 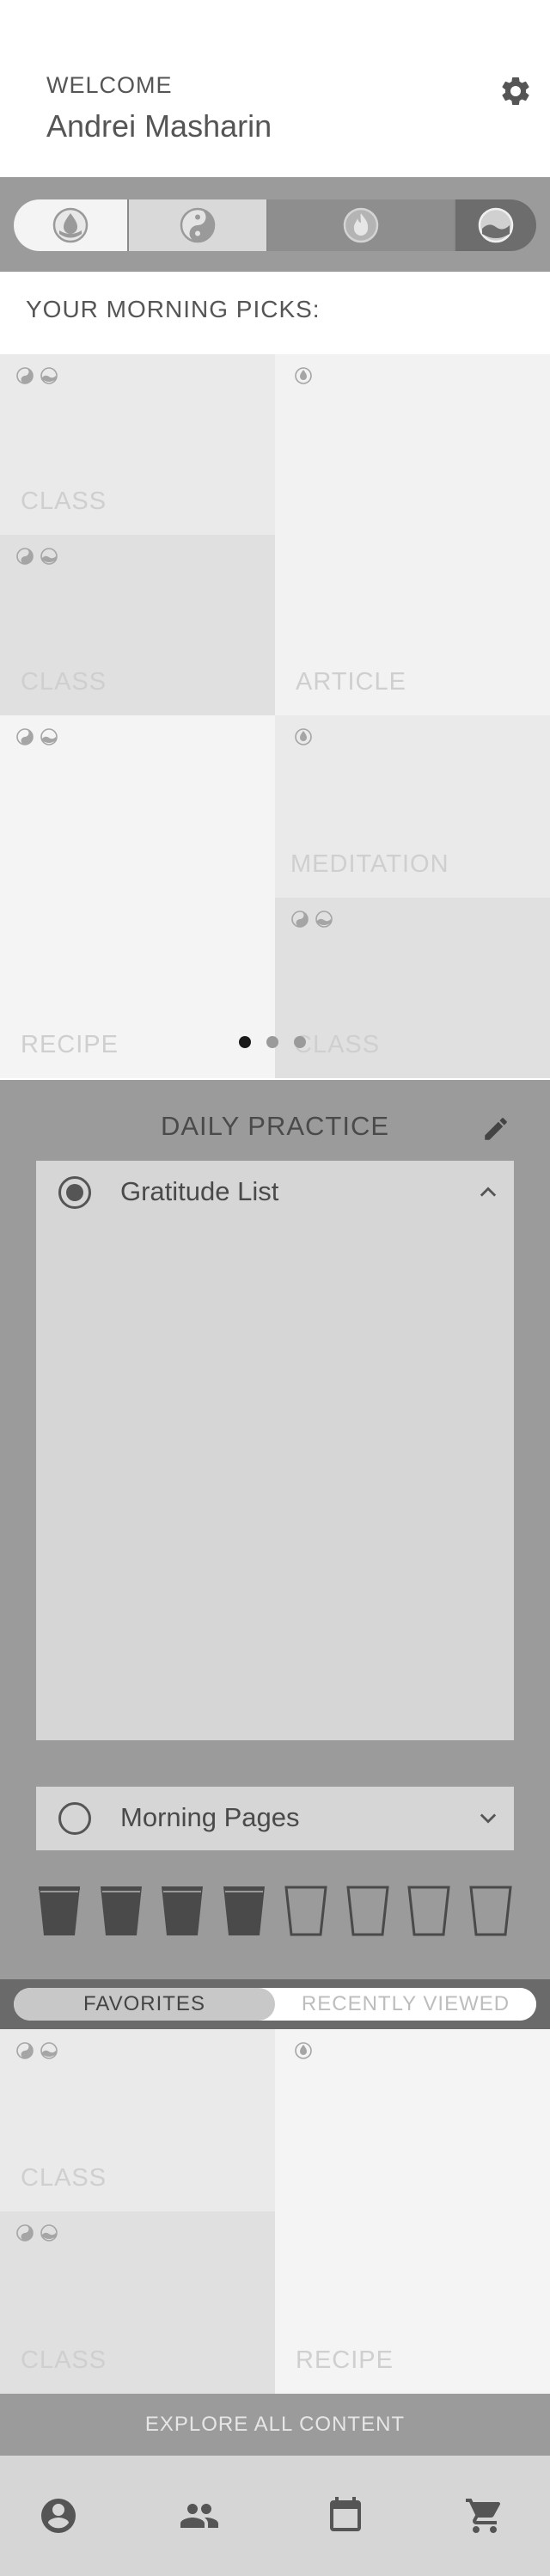 What do you see at coordinates (412, 806) in the screenshot?
I see `pick-tile-meditation: MEDITATION` at bounding box center [412, 806].